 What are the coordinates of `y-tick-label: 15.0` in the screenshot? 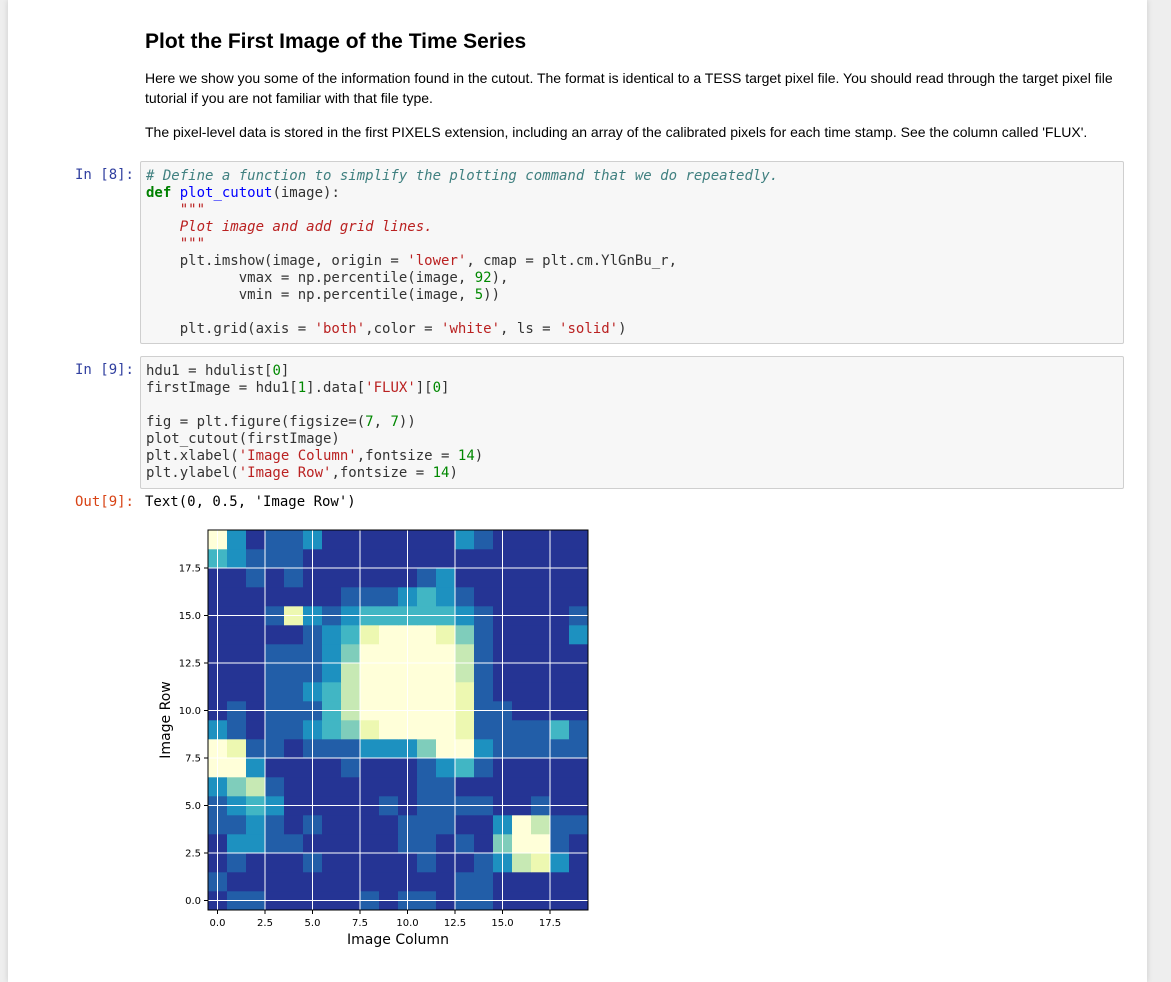 It's located at (190, 616).